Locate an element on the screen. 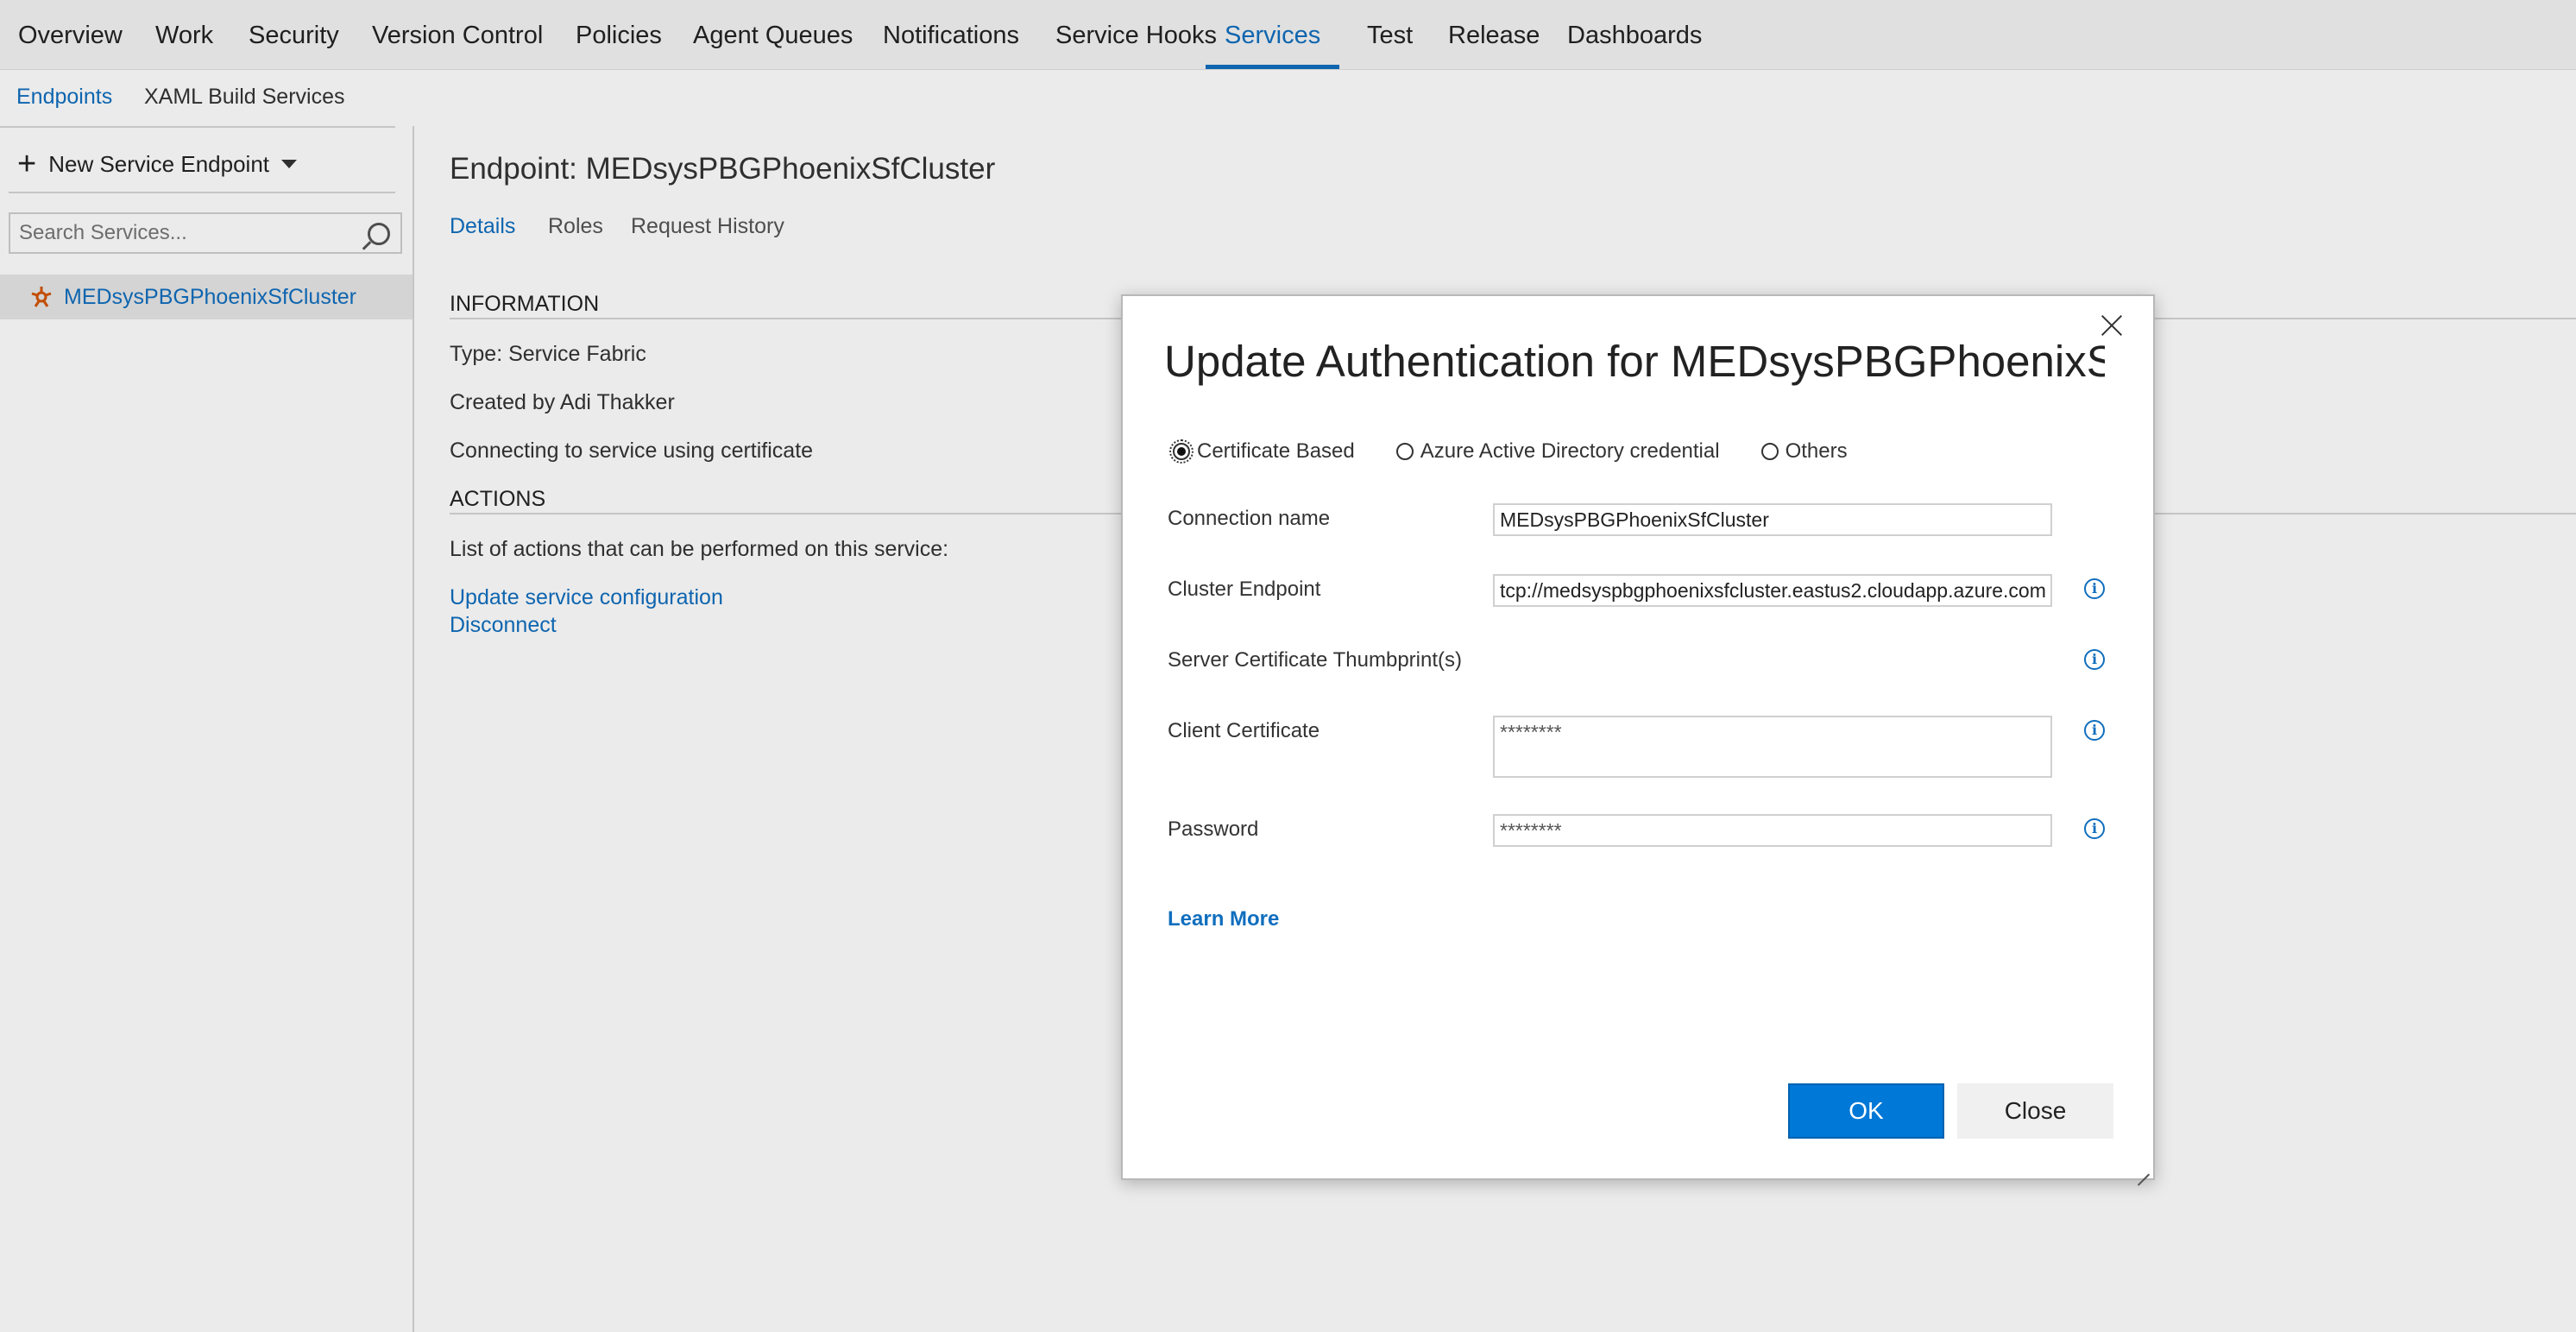 The image size is (2576, 1332). password-label: Password is located at coordinates (1213, 829).